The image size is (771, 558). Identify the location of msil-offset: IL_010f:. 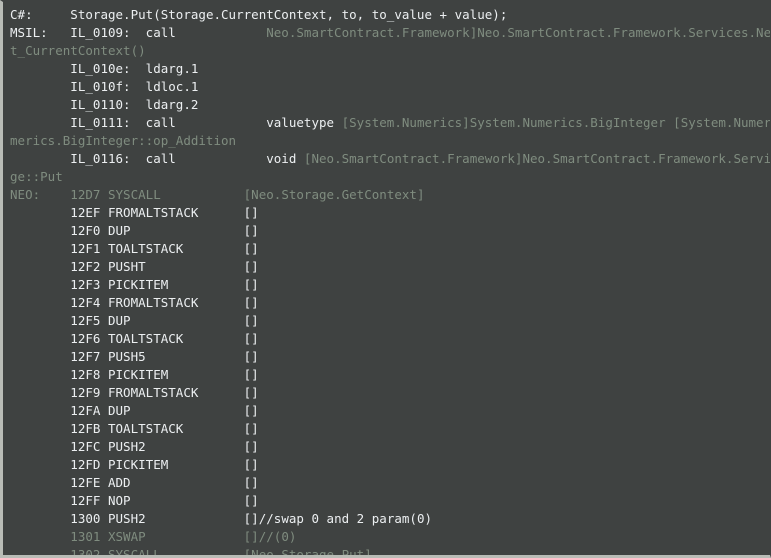
(108, 86).